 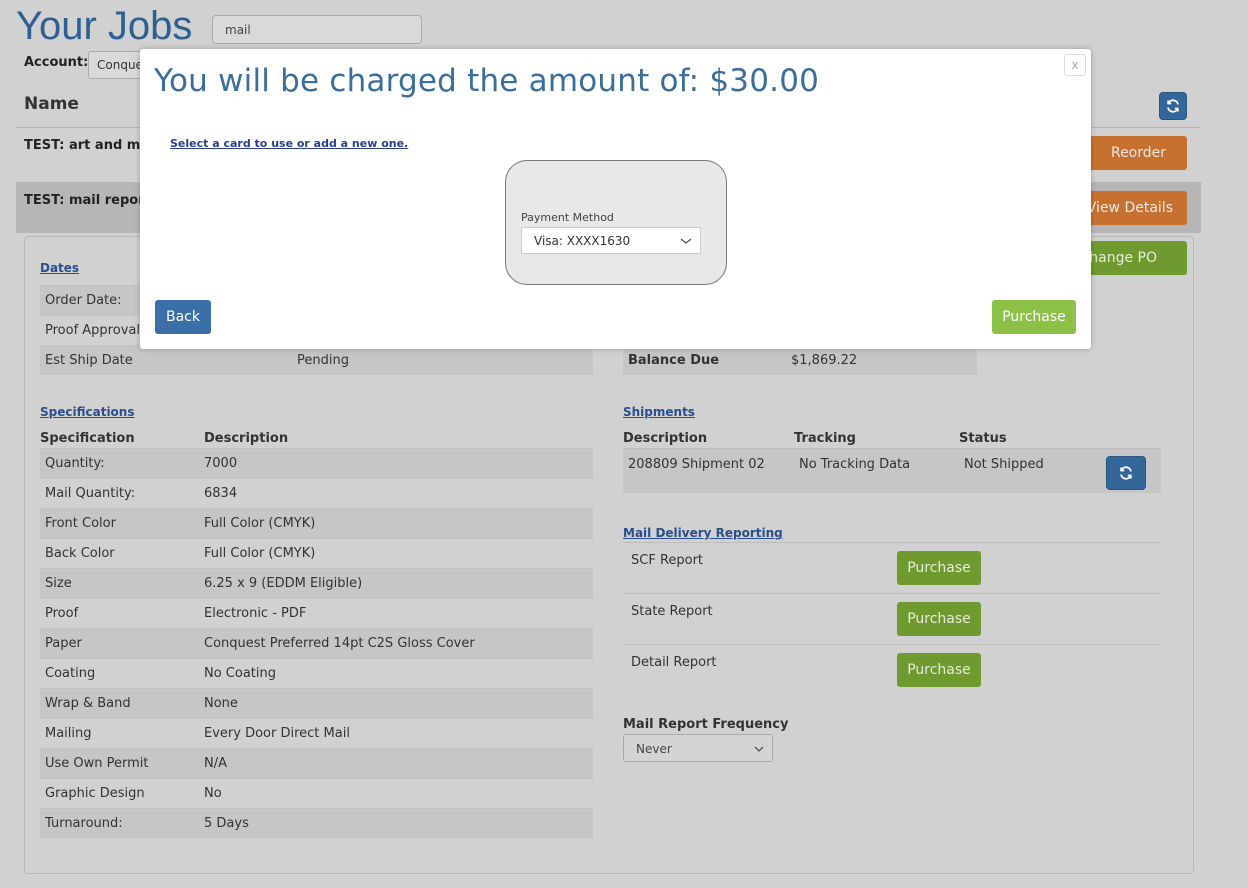 What do you see at coordinates (68, 733) in the screenshot?
I see `spec-label: Mailing` at bounding box center [68, 733].